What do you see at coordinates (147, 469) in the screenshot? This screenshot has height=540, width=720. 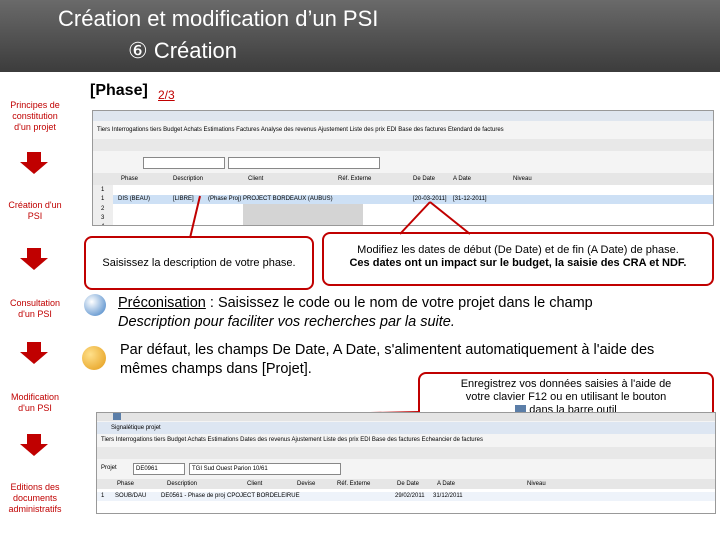 I see `projet-value: DE0961` at bounding box center [147, 469].